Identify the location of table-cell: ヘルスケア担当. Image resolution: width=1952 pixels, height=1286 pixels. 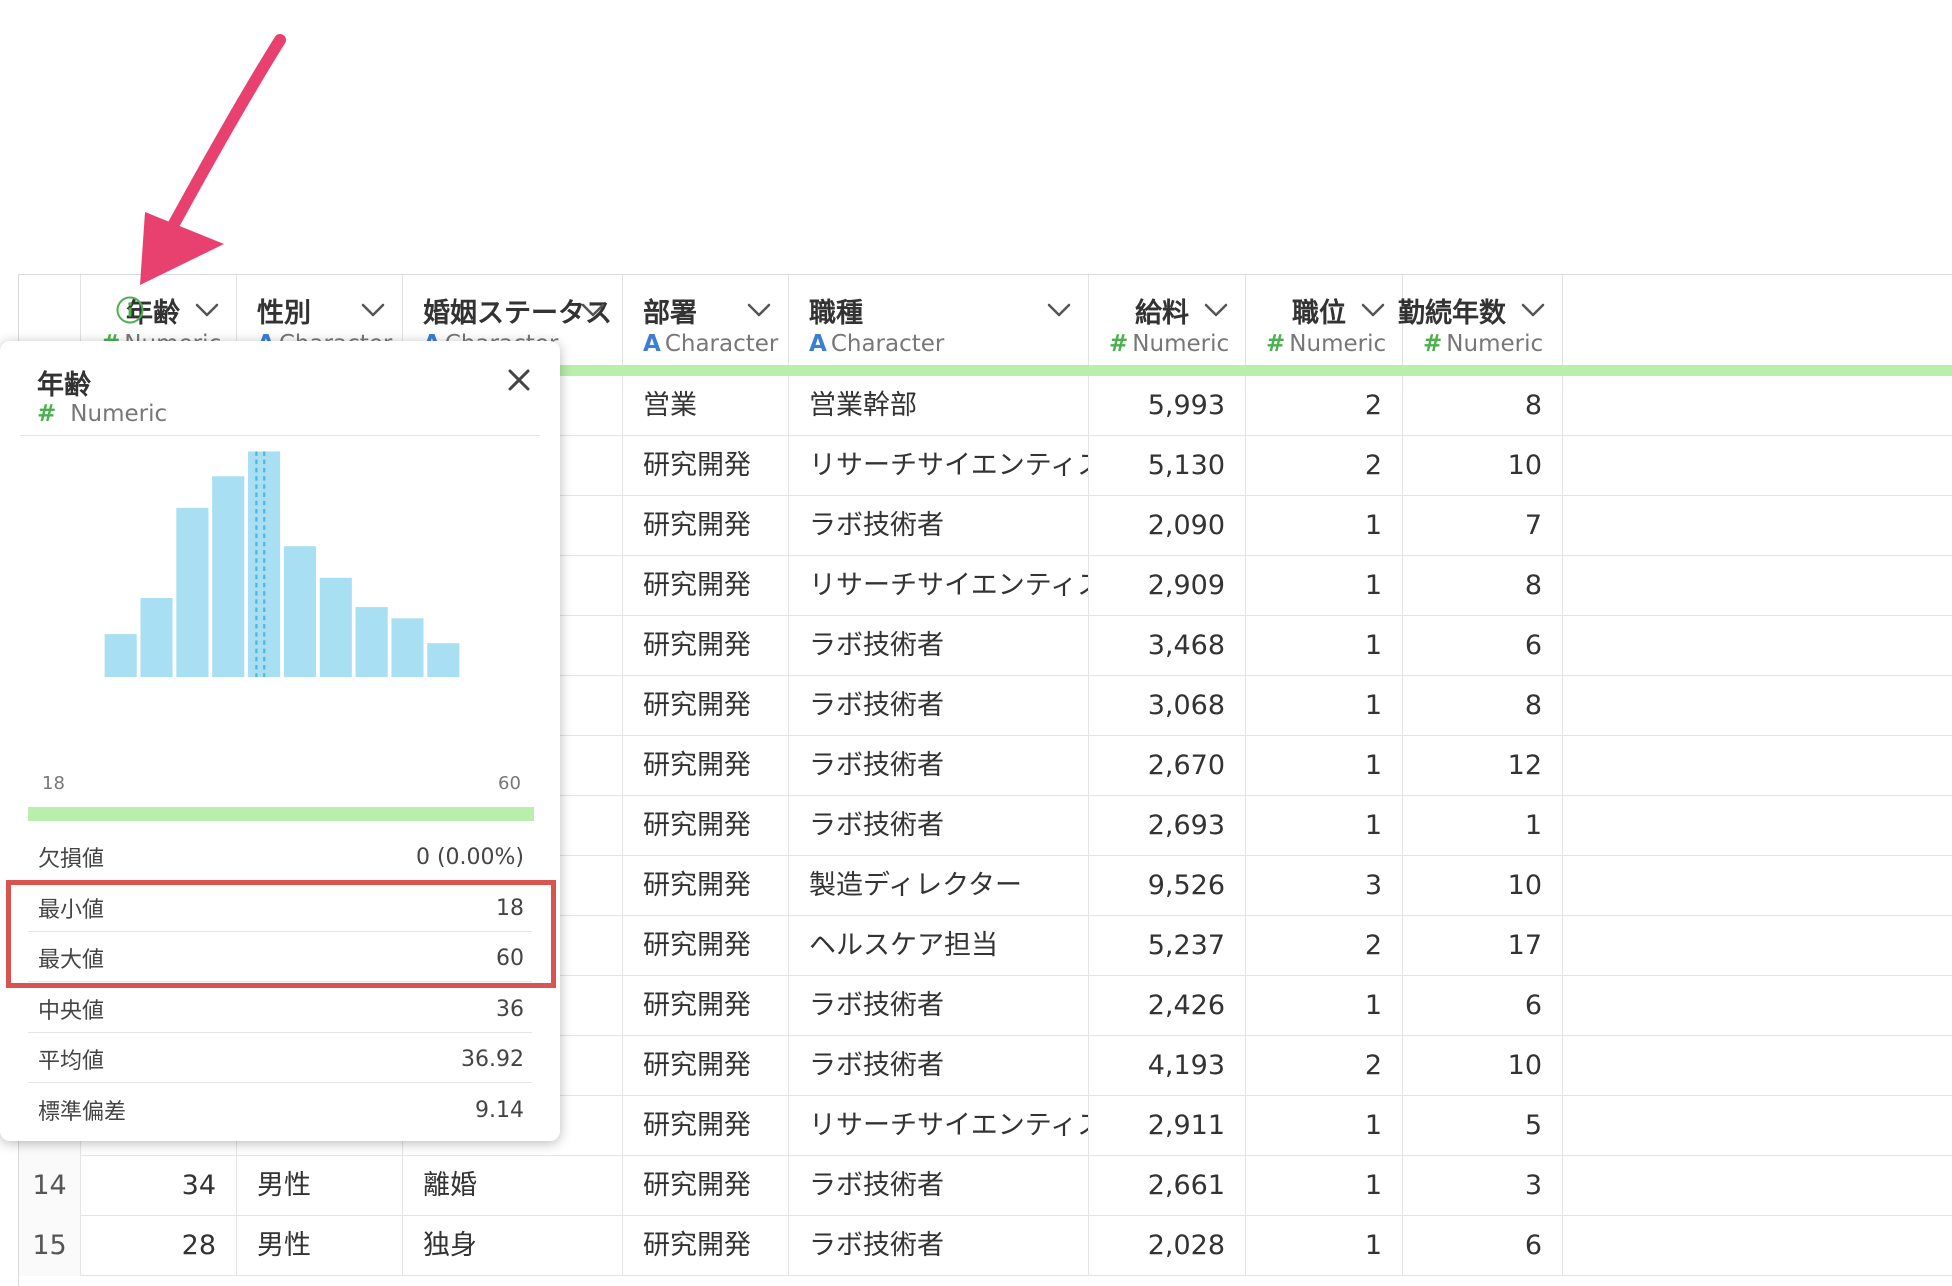
(939, 946).